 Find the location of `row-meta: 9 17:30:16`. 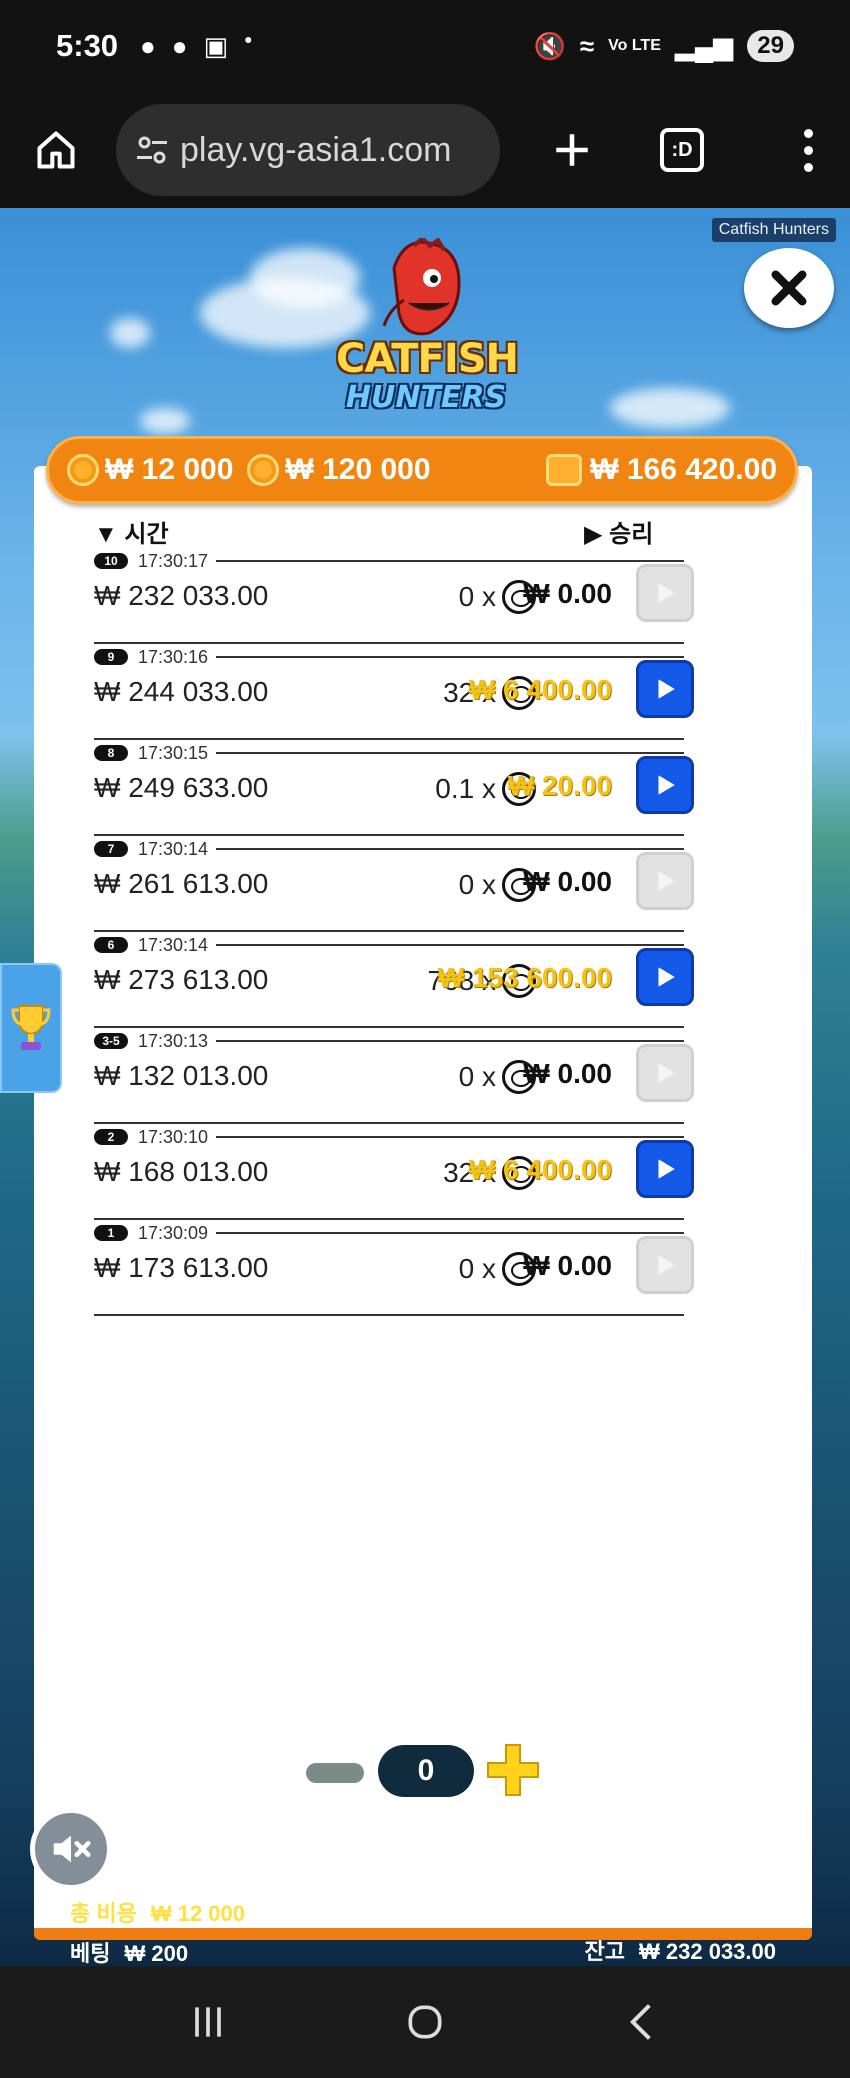

row-meta: 9 17:30:16 is located at coordinates (389, 657).